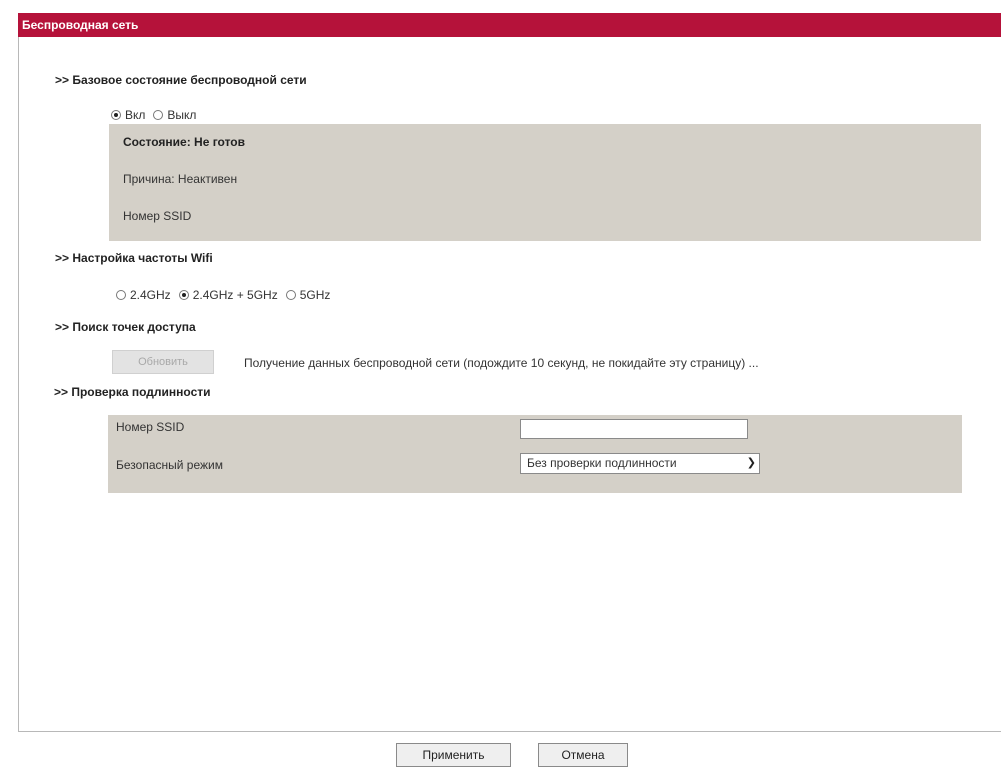  I want to click on freq-24-label: 2.4GHz, so click(150, 295).